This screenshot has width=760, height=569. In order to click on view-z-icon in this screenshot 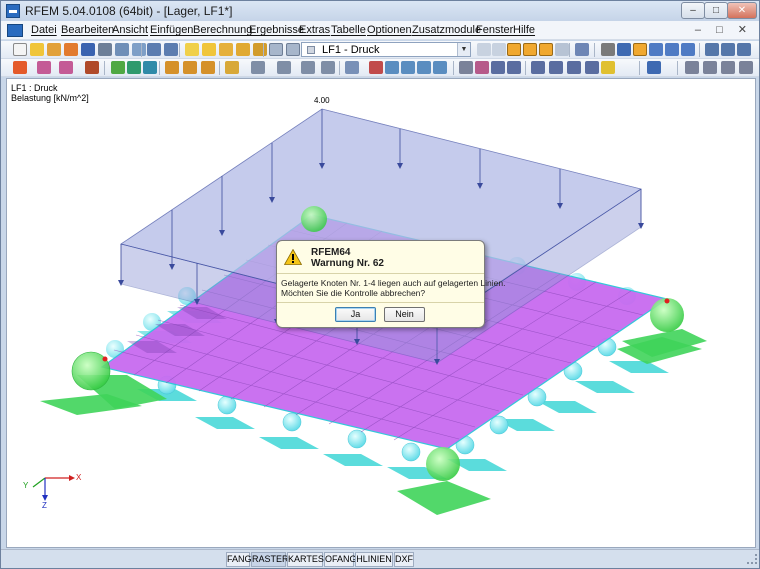, I will do `click(688, 49)`.